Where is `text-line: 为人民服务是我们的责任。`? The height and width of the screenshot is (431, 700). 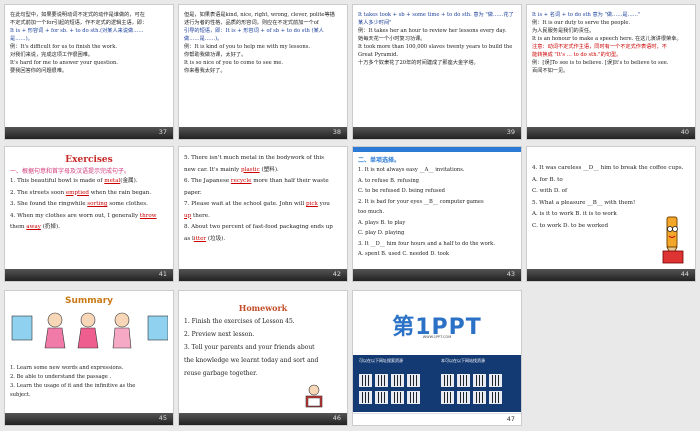
text-line: 为人民服务是我们的责任。 is located at coordinates (563, 31).